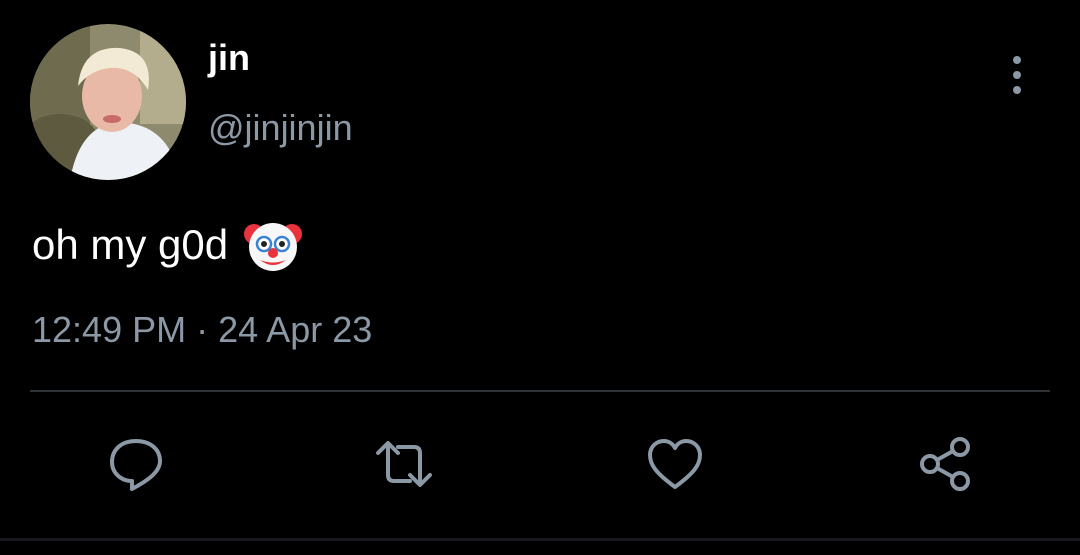 The width and height of the screenshot is (1080, 555). What do you see at coordinates (1017, 60) in the screenshot?
I see `more-vertical-icon` at bounding box center [1017, 60].